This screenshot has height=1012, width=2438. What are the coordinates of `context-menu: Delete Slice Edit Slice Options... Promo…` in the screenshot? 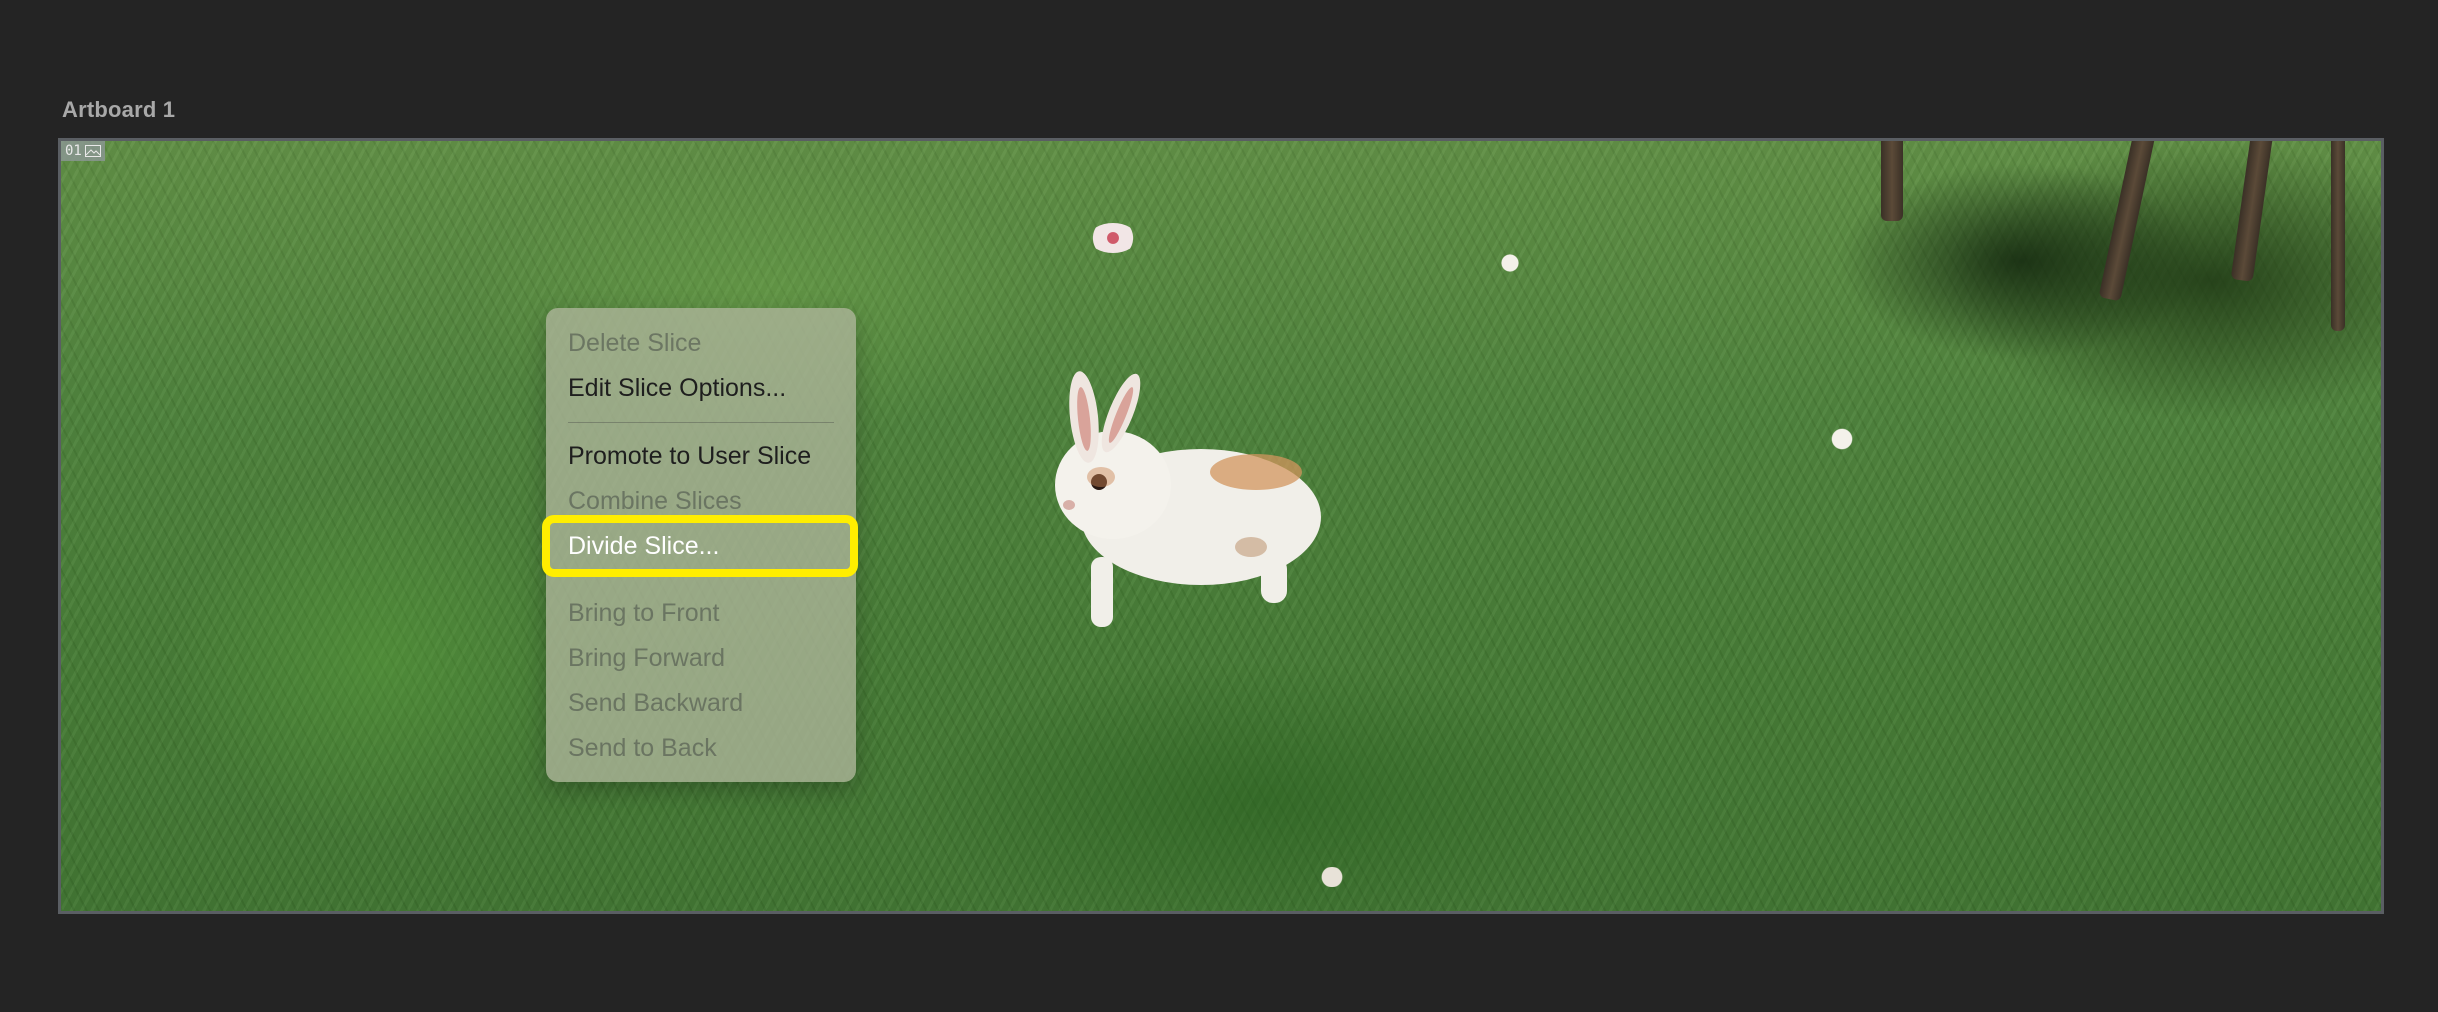 It's located at (700, 545).